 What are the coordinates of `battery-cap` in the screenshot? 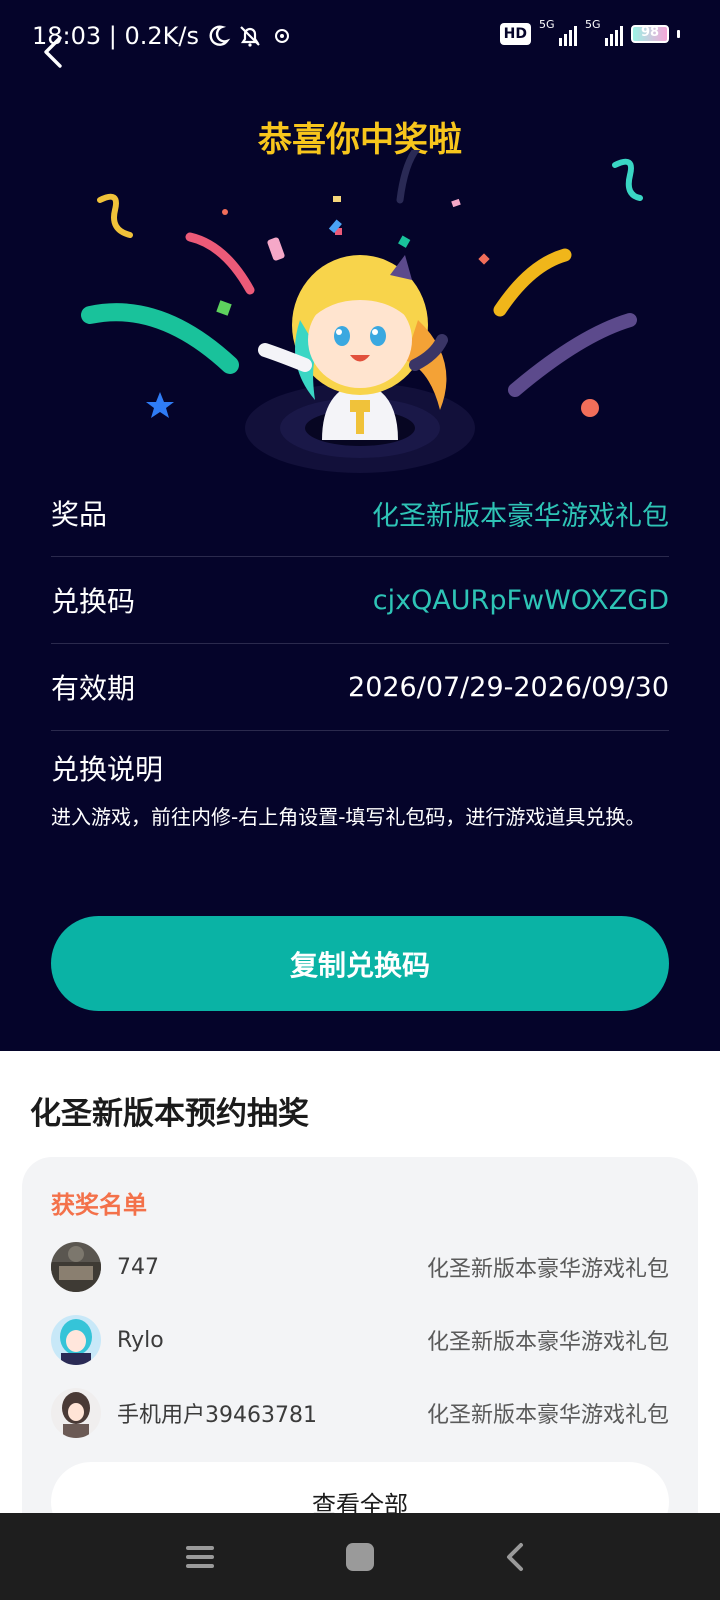 It's located at (678, 34).